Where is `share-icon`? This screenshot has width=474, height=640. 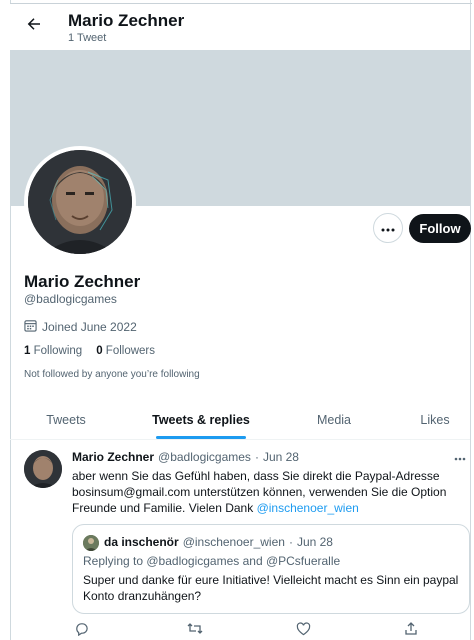
share-icon is located at coordinates (411, 630).